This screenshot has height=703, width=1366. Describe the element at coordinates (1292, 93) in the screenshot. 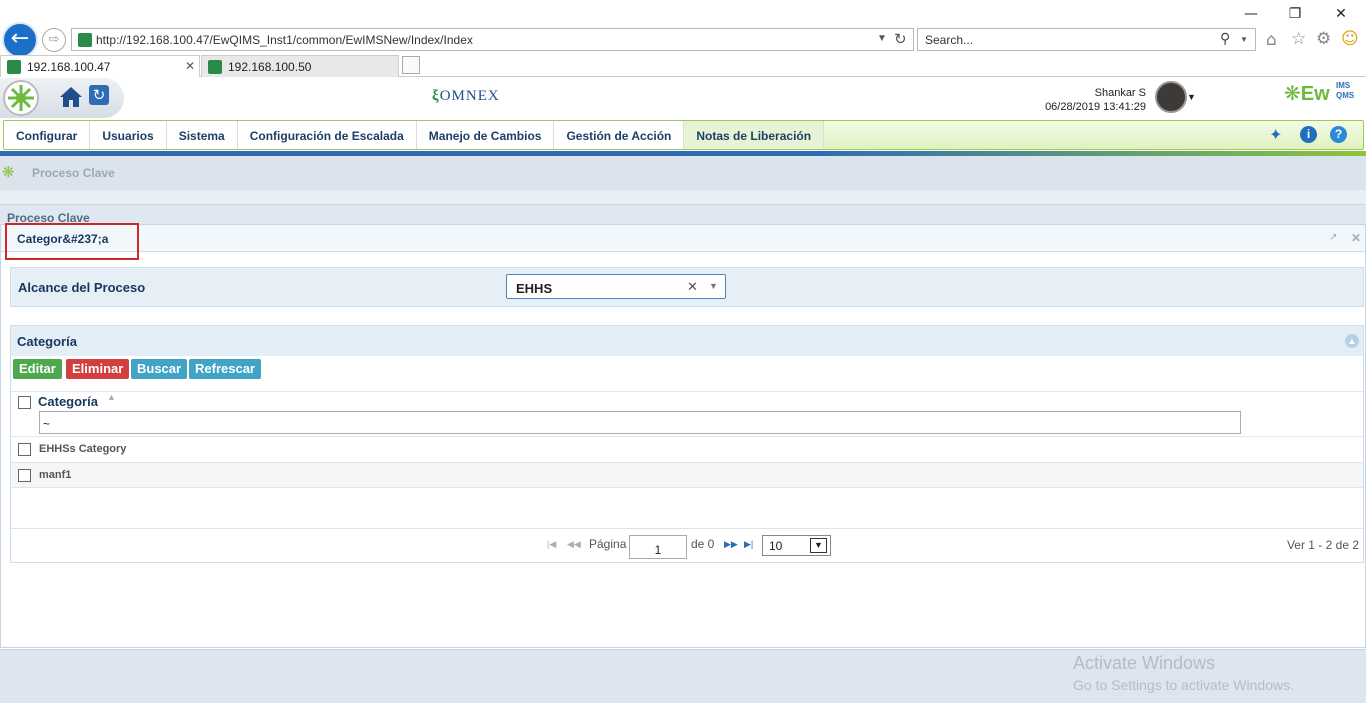

I see `ewqms-flower-icon: ❋` at that location.